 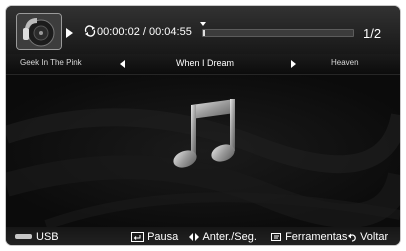 I want to click on total-duration: 00:04:55, so click(x=170, y=32).